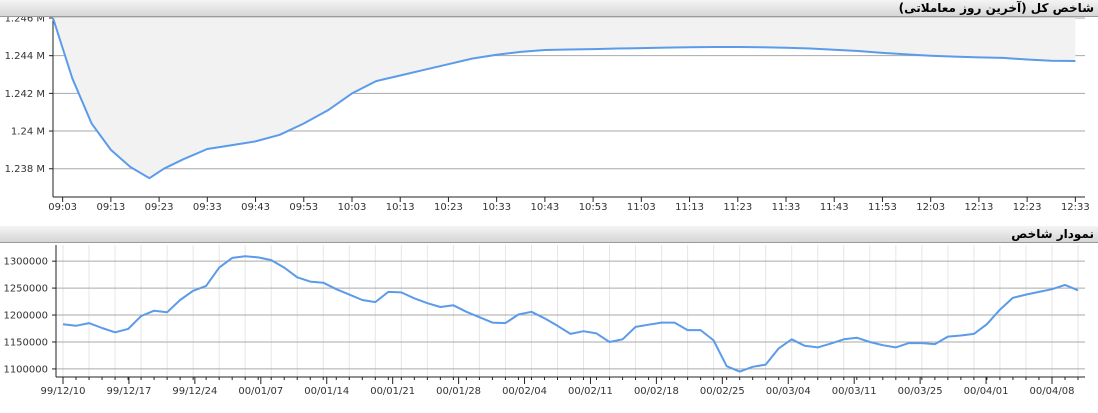 The image size is (1098, 413). What do you see at coordinates (392, 391) in the screenshot?
I see `x-tick-label: 00/01/21` at bounding box center [392, 391].